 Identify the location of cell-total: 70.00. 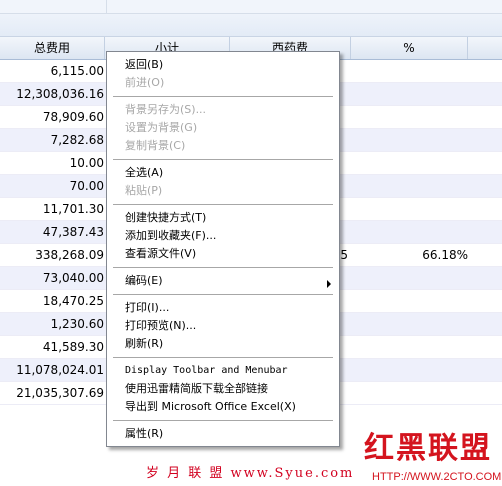
(86, 186).